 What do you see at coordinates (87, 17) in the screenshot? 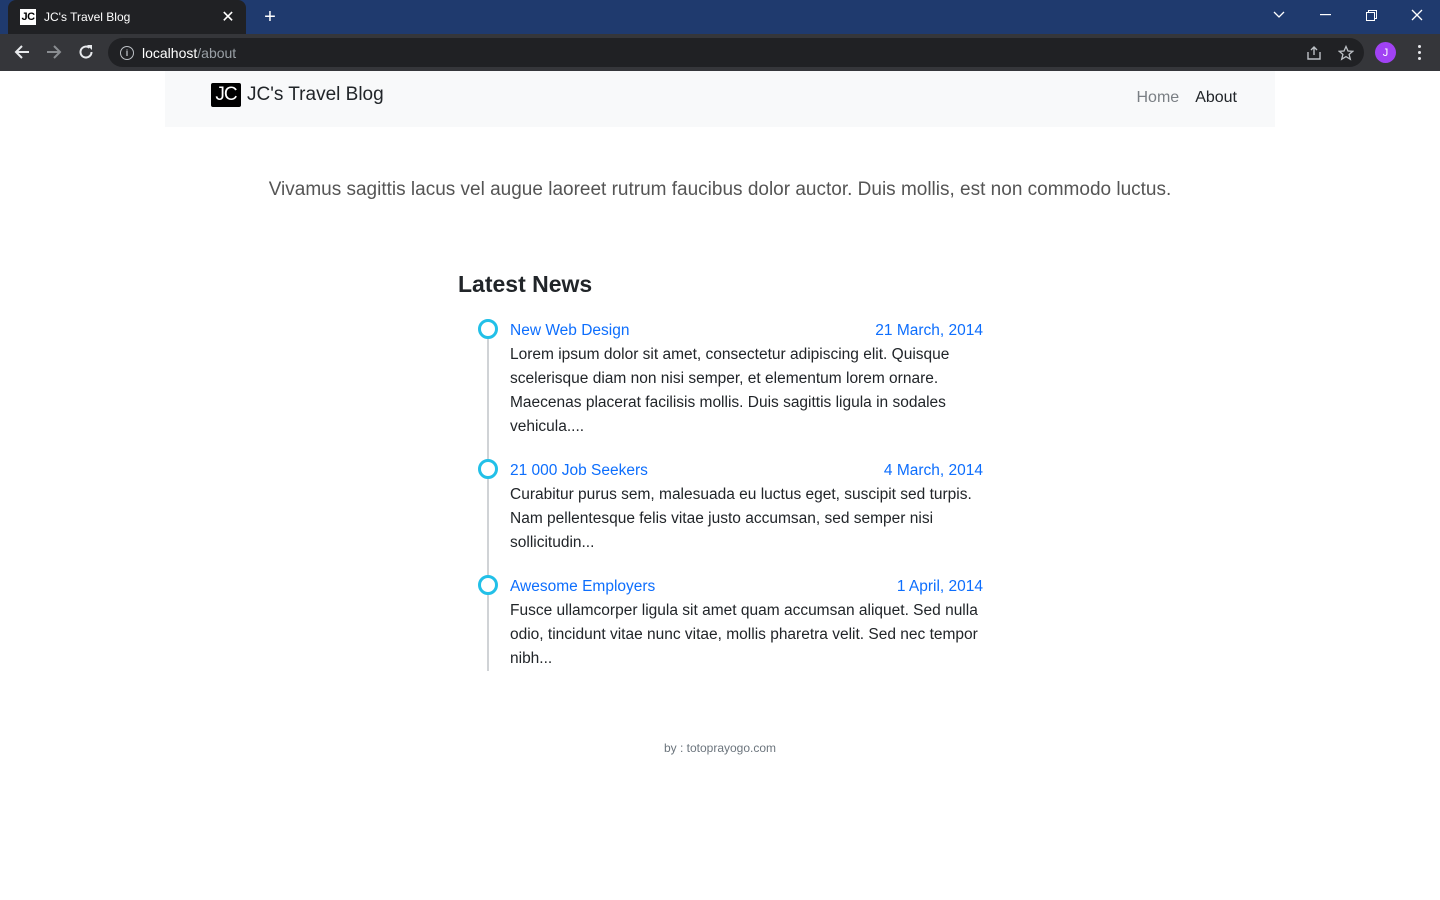
I see `tab-title: JC's Travel Blog` at bounding box center [87, 17].